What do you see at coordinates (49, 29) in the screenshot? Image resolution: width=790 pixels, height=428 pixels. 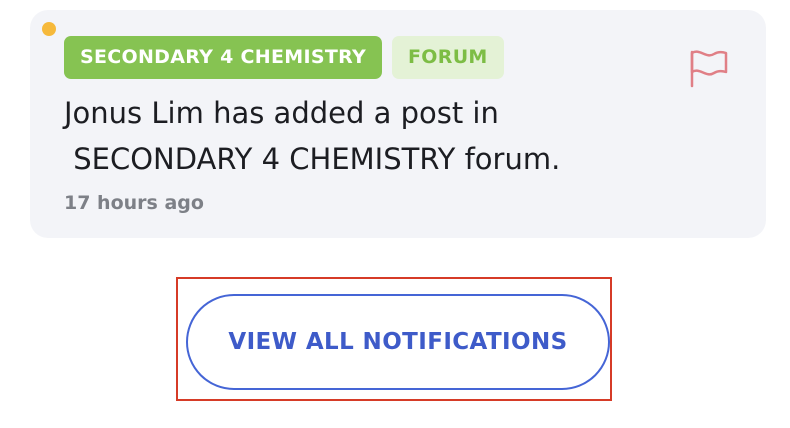 I see `unread-indicator` at bounding box center [49, 29].